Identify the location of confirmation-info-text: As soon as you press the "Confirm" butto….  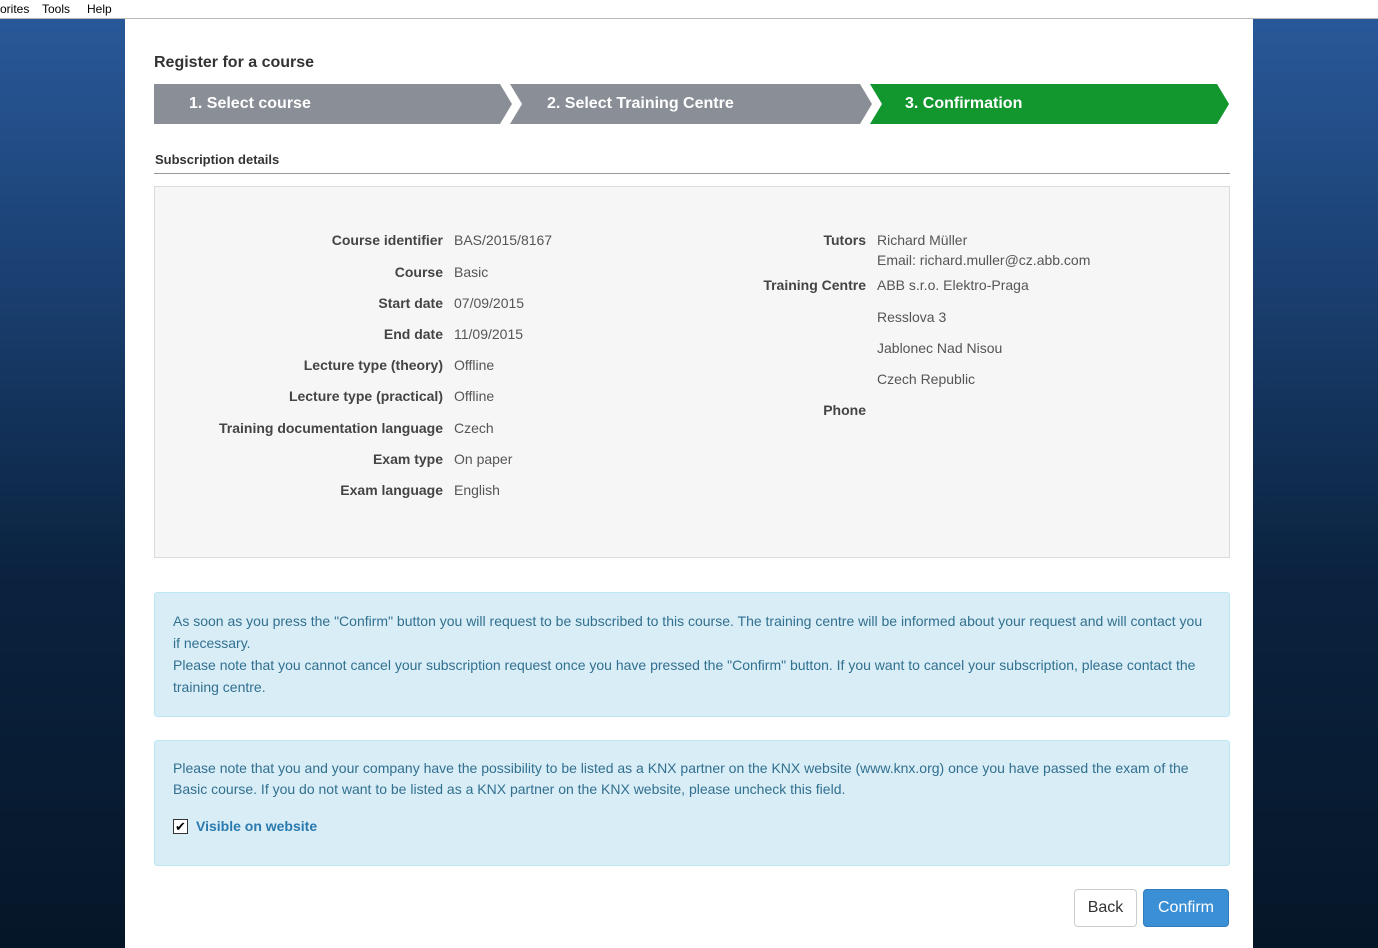
(688, 632).